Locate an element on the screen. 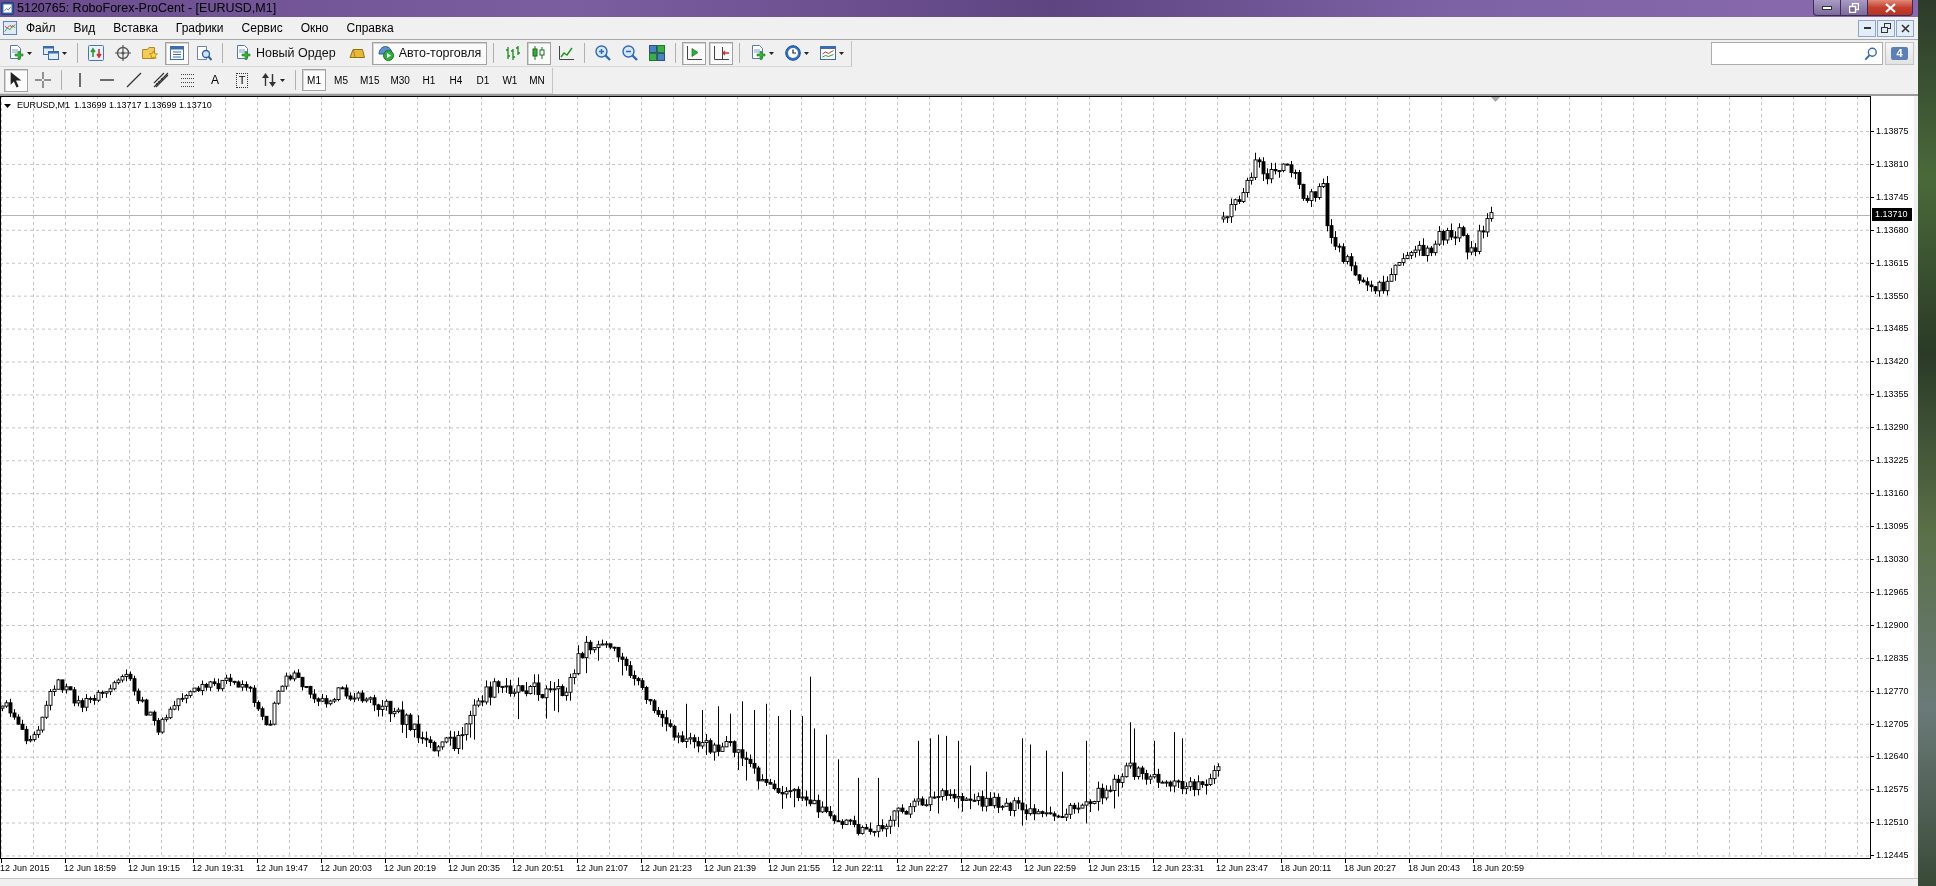 This screenshot has height=886, width=1936. auto-scroll-button is located at coordinates (694, 53).